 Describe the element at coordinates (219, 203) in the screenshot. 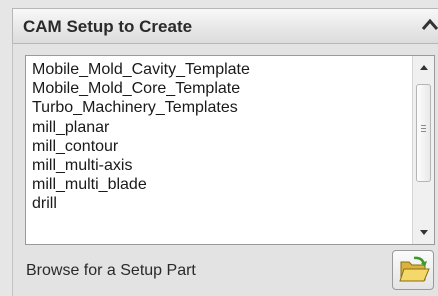

I see `list-item: drill` at that location.